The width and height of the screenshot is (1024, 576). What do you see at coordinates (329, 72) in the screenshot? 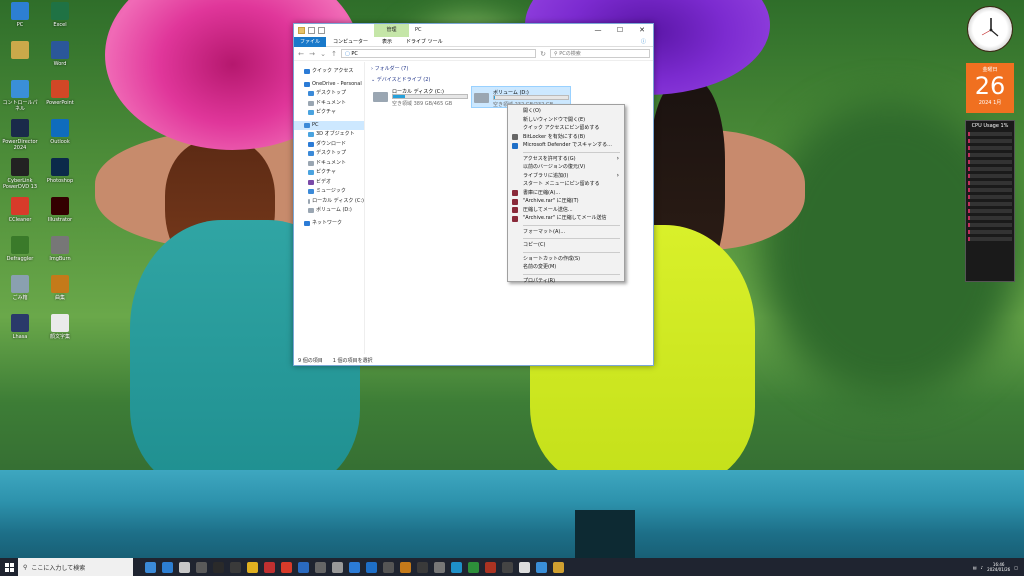
I see `nav-item: クイック アクセス` at bounding box center [329, 72].